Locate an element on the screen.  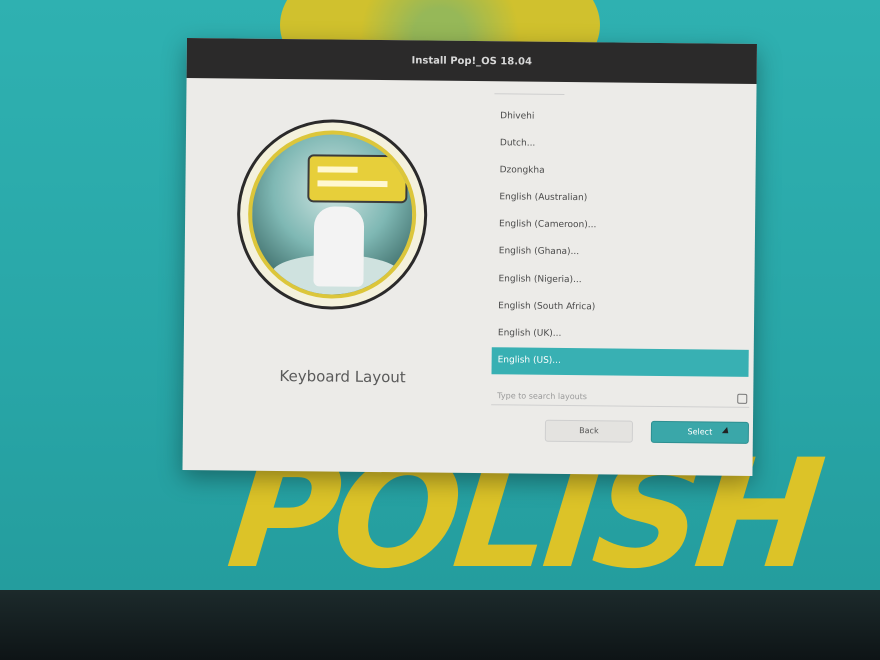
keyboard-layout-illustration is located at coordinates (332, 214).